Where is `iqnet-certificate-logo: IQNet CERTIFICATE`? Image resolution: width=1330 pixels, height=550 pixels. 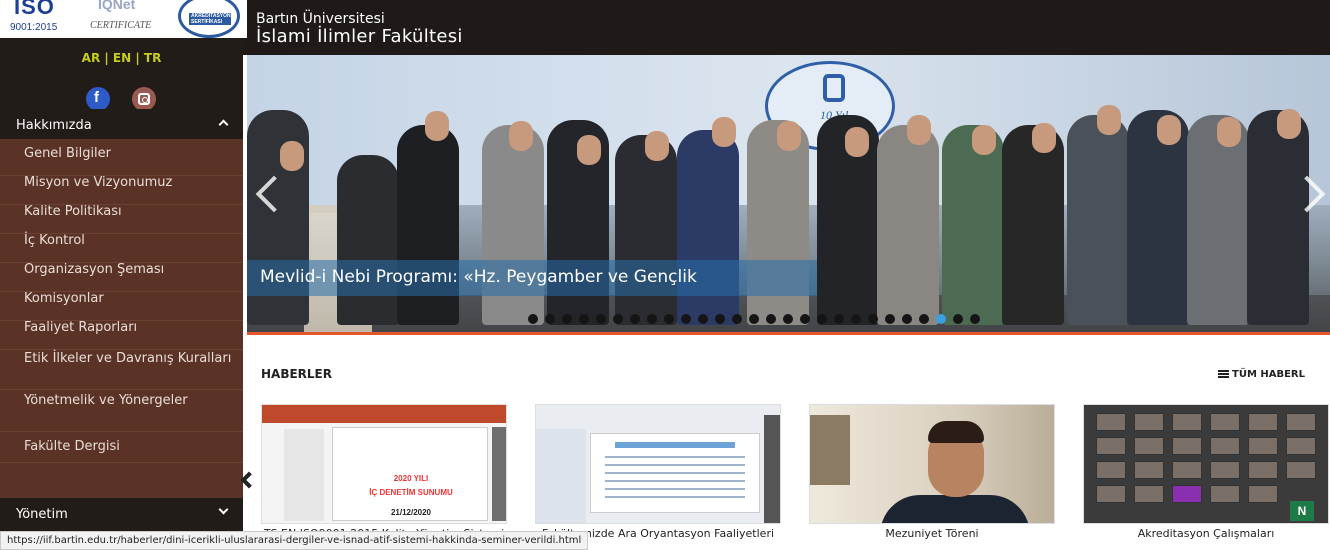 iqnet-certificate-logo: IQNet CERTIFICATE is located at coordinates (117, 18).